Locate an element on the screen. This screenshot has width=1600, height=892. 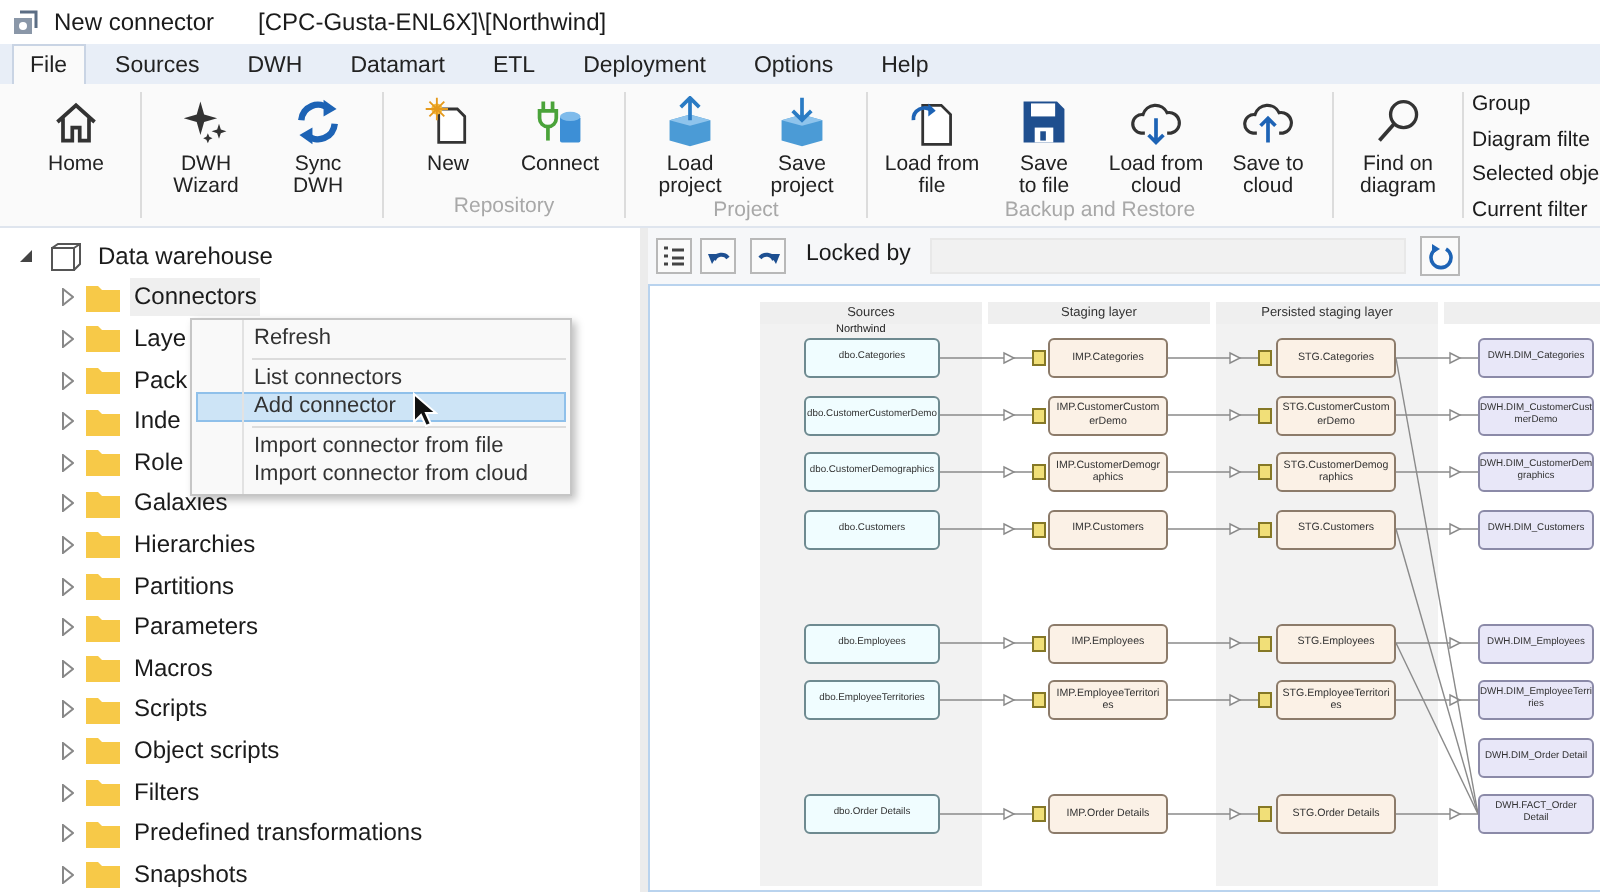
tree-item: Predefined transformations is located at coordinates (278, 833).